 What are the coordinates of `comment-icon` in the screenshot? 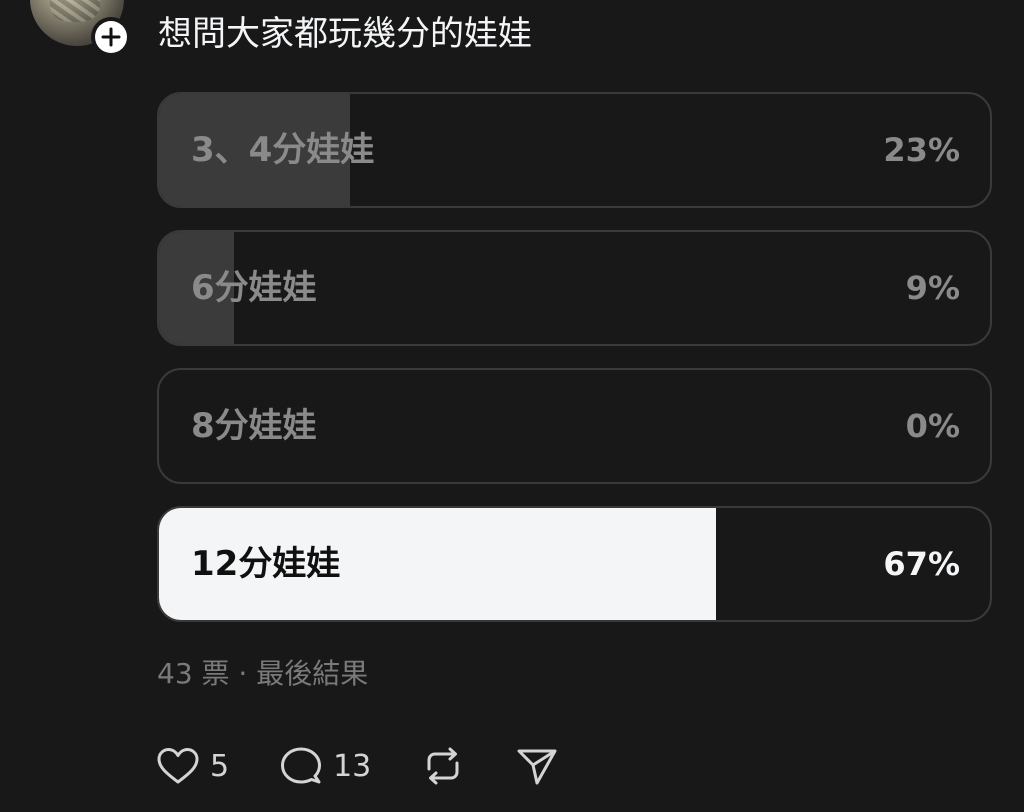 It's located at (301, 766).